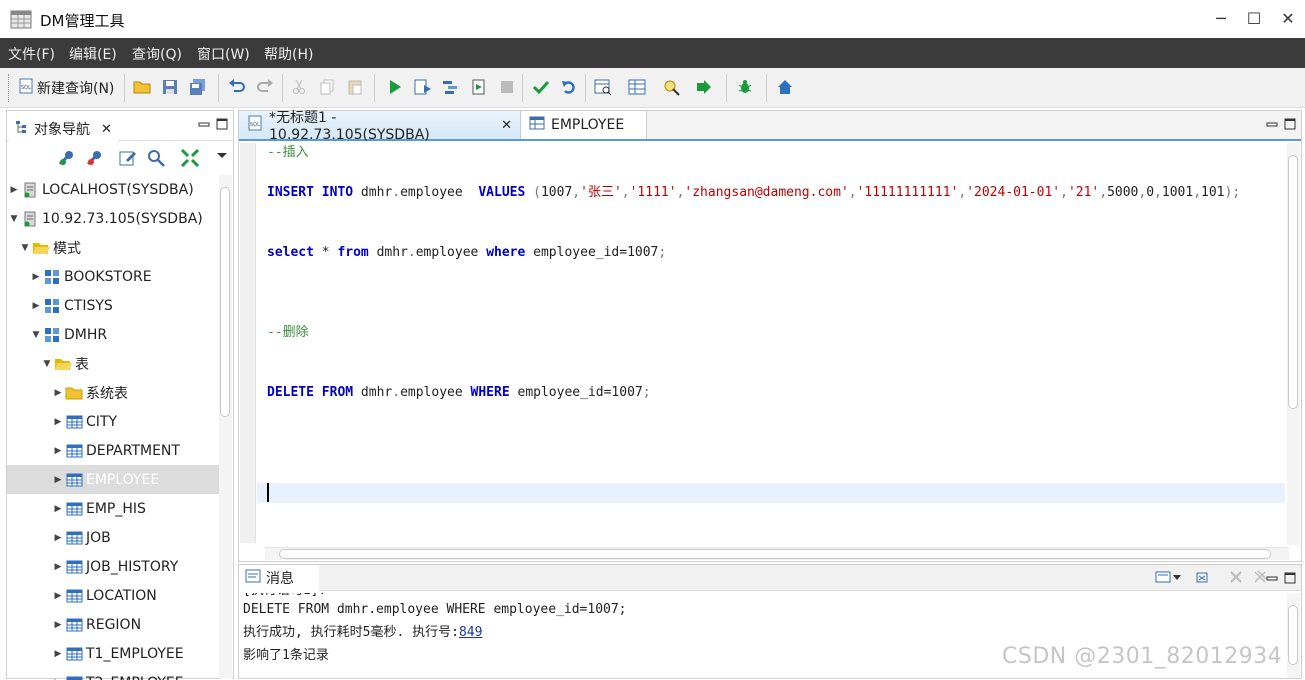 Image resolution: width=1305 pixels, height=680 pixels. I want to click on step-run-icon, so click(705, 87).